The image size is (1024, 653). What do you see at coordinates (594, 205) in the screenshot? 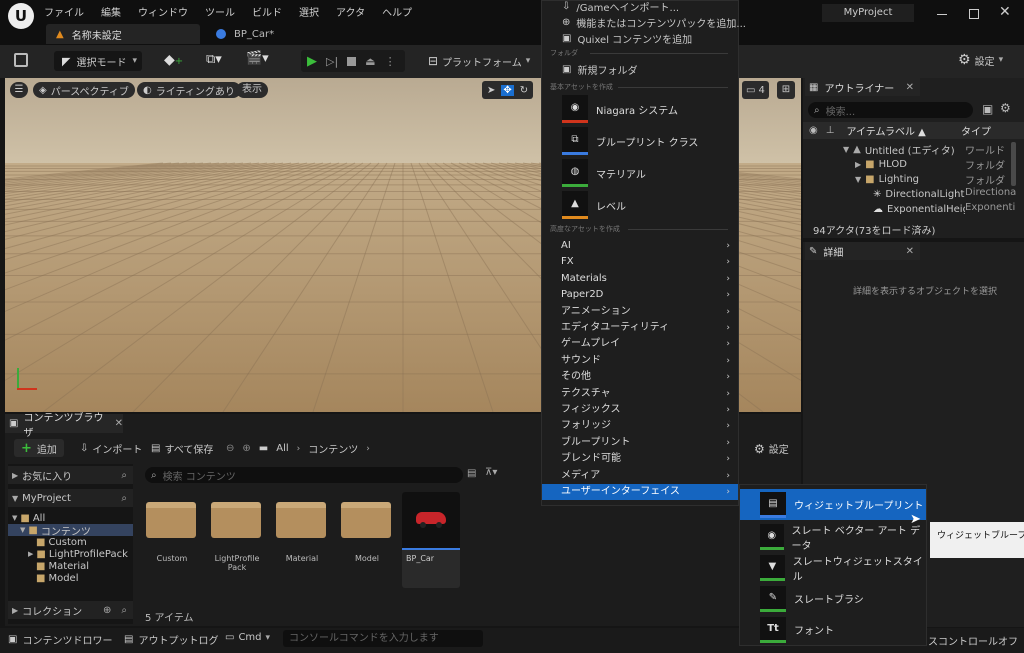
I see `menu-item-level: ▲ レベル` at bounding box center [594, 205].